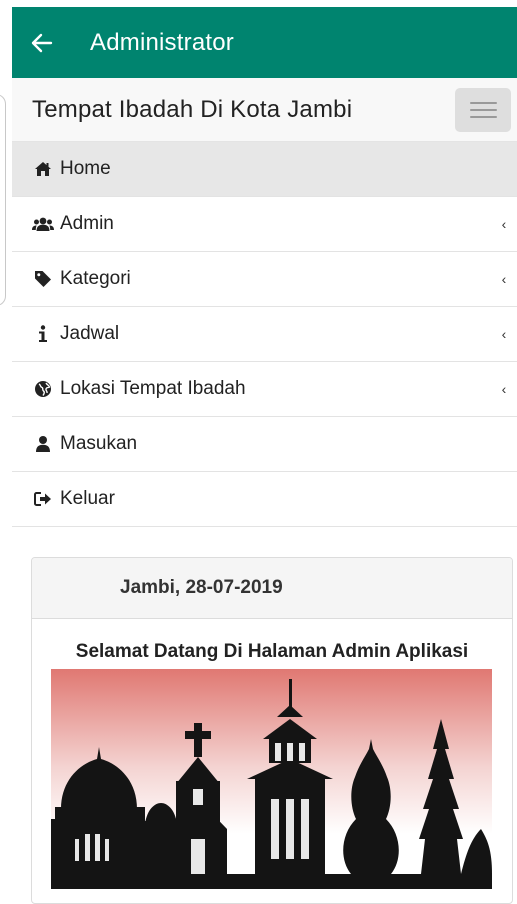  I want to click on menu-toggle-button, so click(483, 109).